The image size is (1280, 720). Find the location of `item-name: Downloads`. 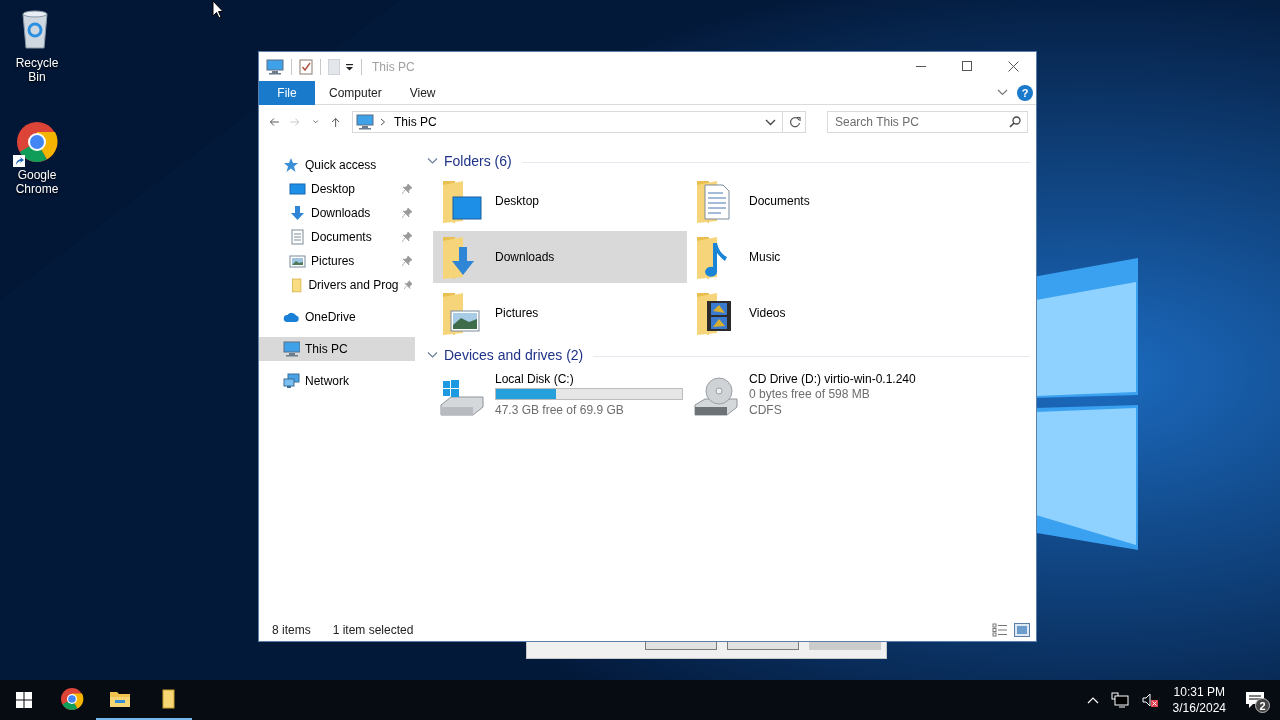

item-name: Downloads is located at coordinates (525, 257).